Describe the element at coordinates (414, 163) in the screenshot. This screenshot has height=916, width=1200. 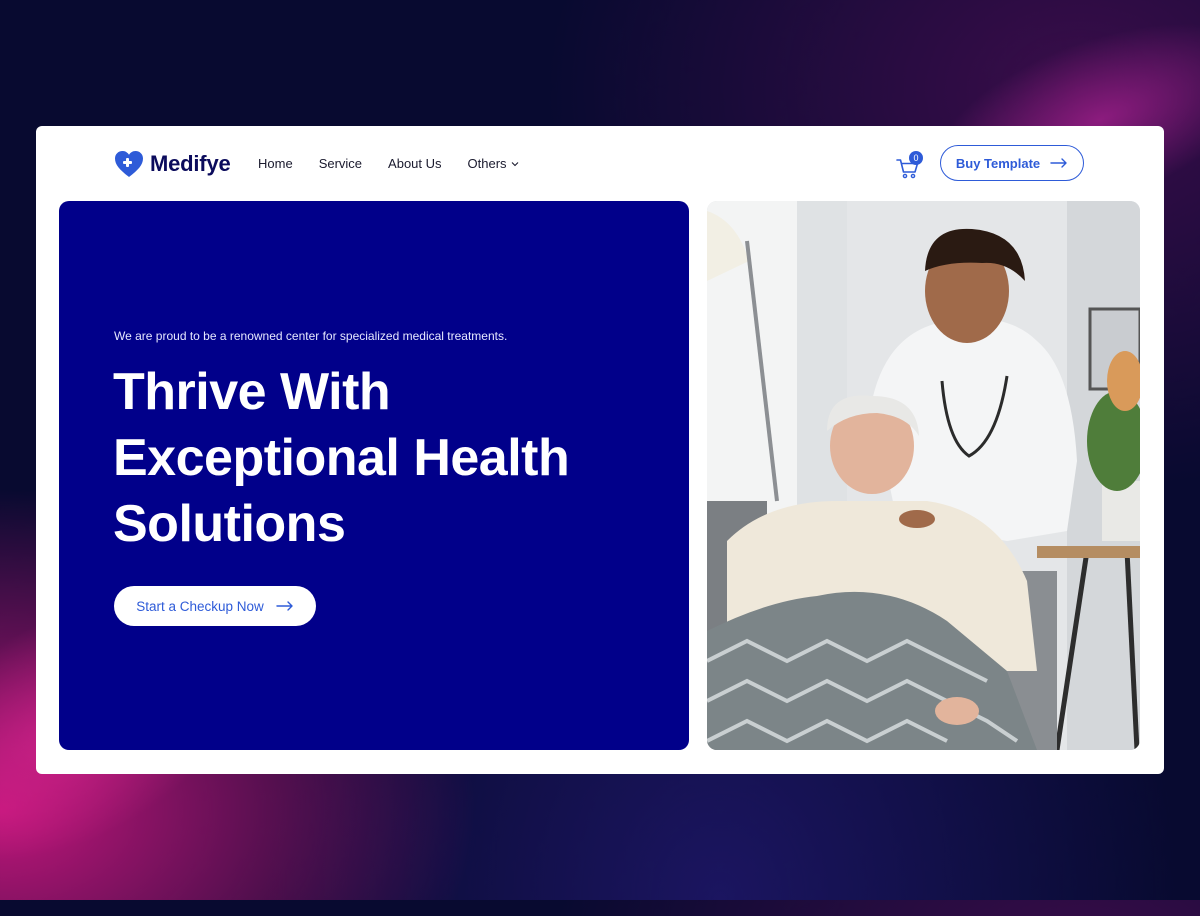
I see `nav-item-about-us: About Us` at that location.